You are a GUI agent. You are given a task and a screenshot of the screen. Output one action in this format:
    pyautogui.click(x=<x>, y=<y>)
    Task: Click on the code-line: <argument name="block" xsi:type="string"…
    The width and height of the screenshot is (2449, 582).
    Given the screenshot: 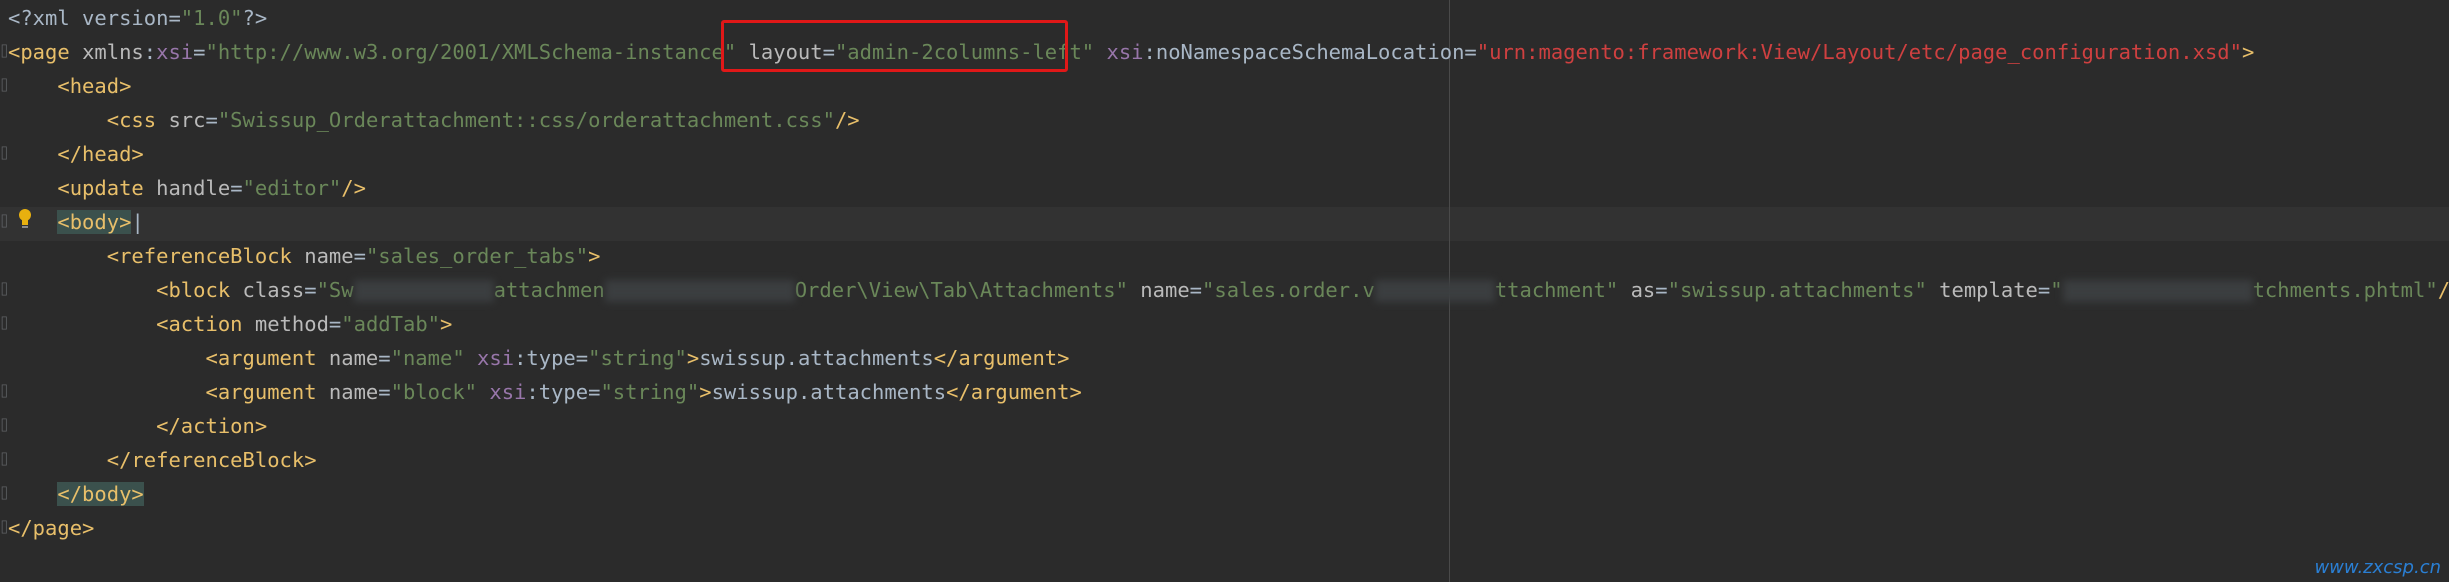 What is the action you would take?
    pyautogui.click(x=545, y=392)
    